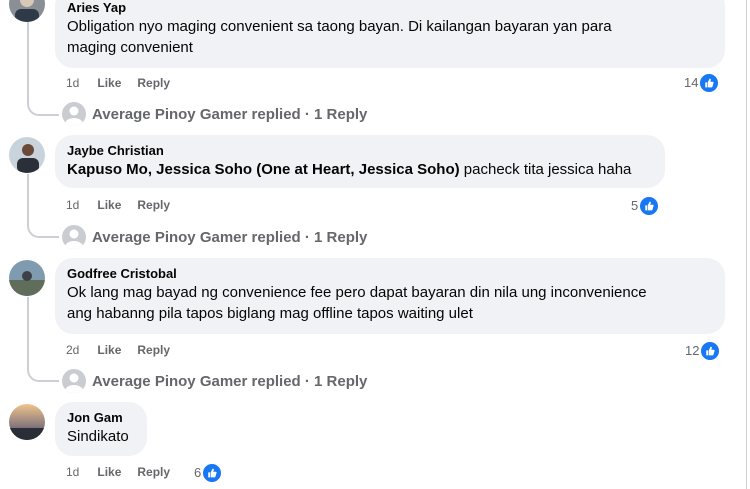 This screenshot has width=750, height=489. What do you see at coordinates (692, 350) in the screenshot?
I see `reaction-number: 12` at bounding box center [692, 350].